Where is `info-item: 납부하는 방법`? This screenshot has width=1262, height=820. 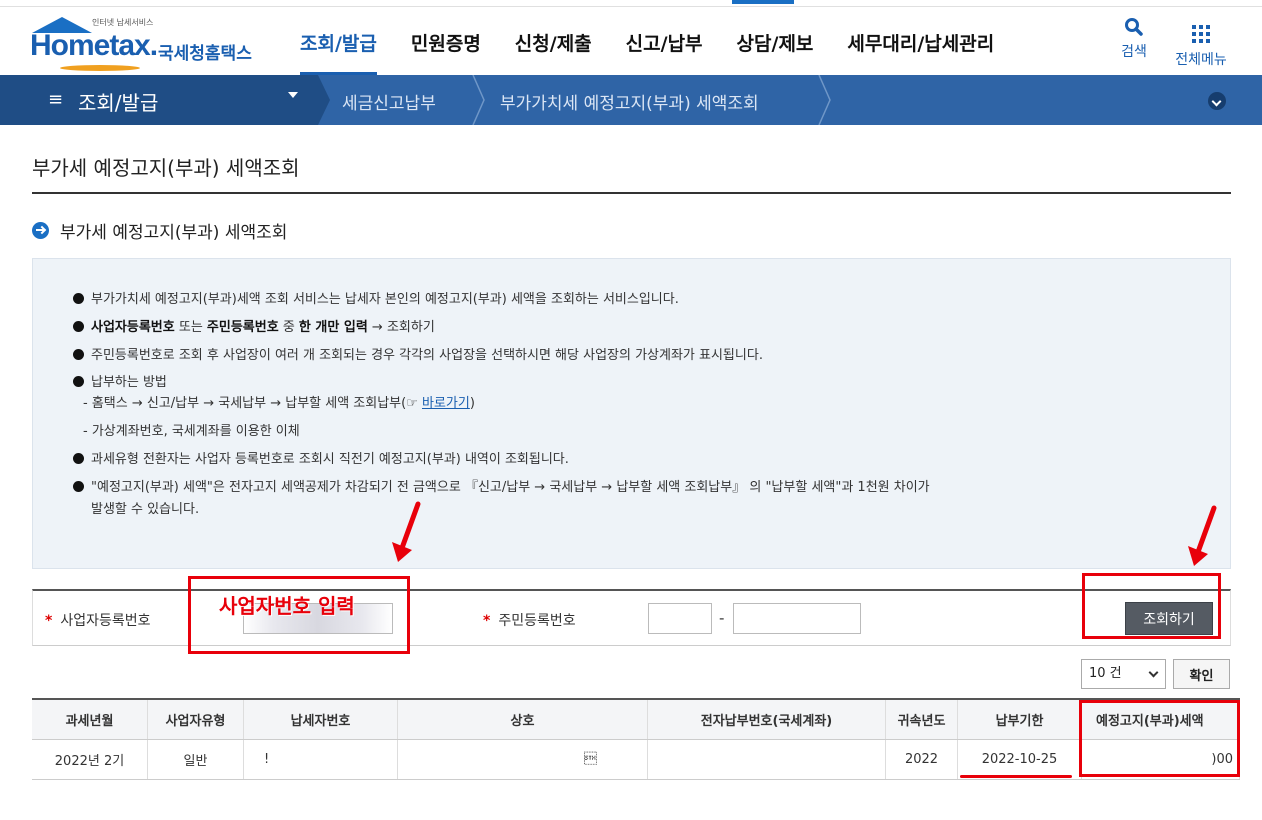
info-item: 납부하는 방법 is located at coordinates (120, 380).